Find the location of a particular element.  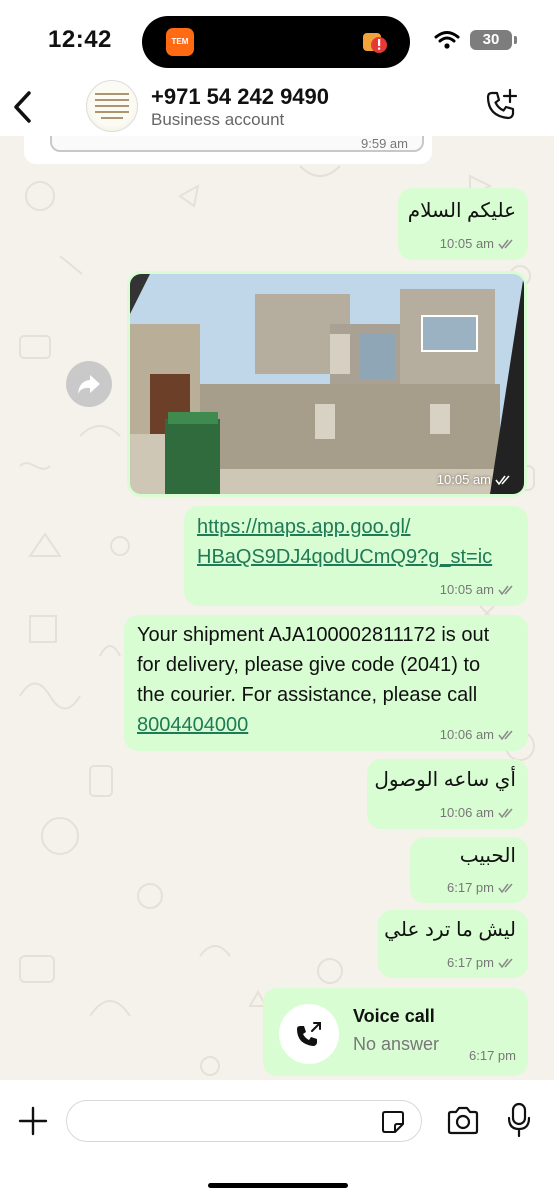

status-indicators: 30 is located at coordinates (475, 40).